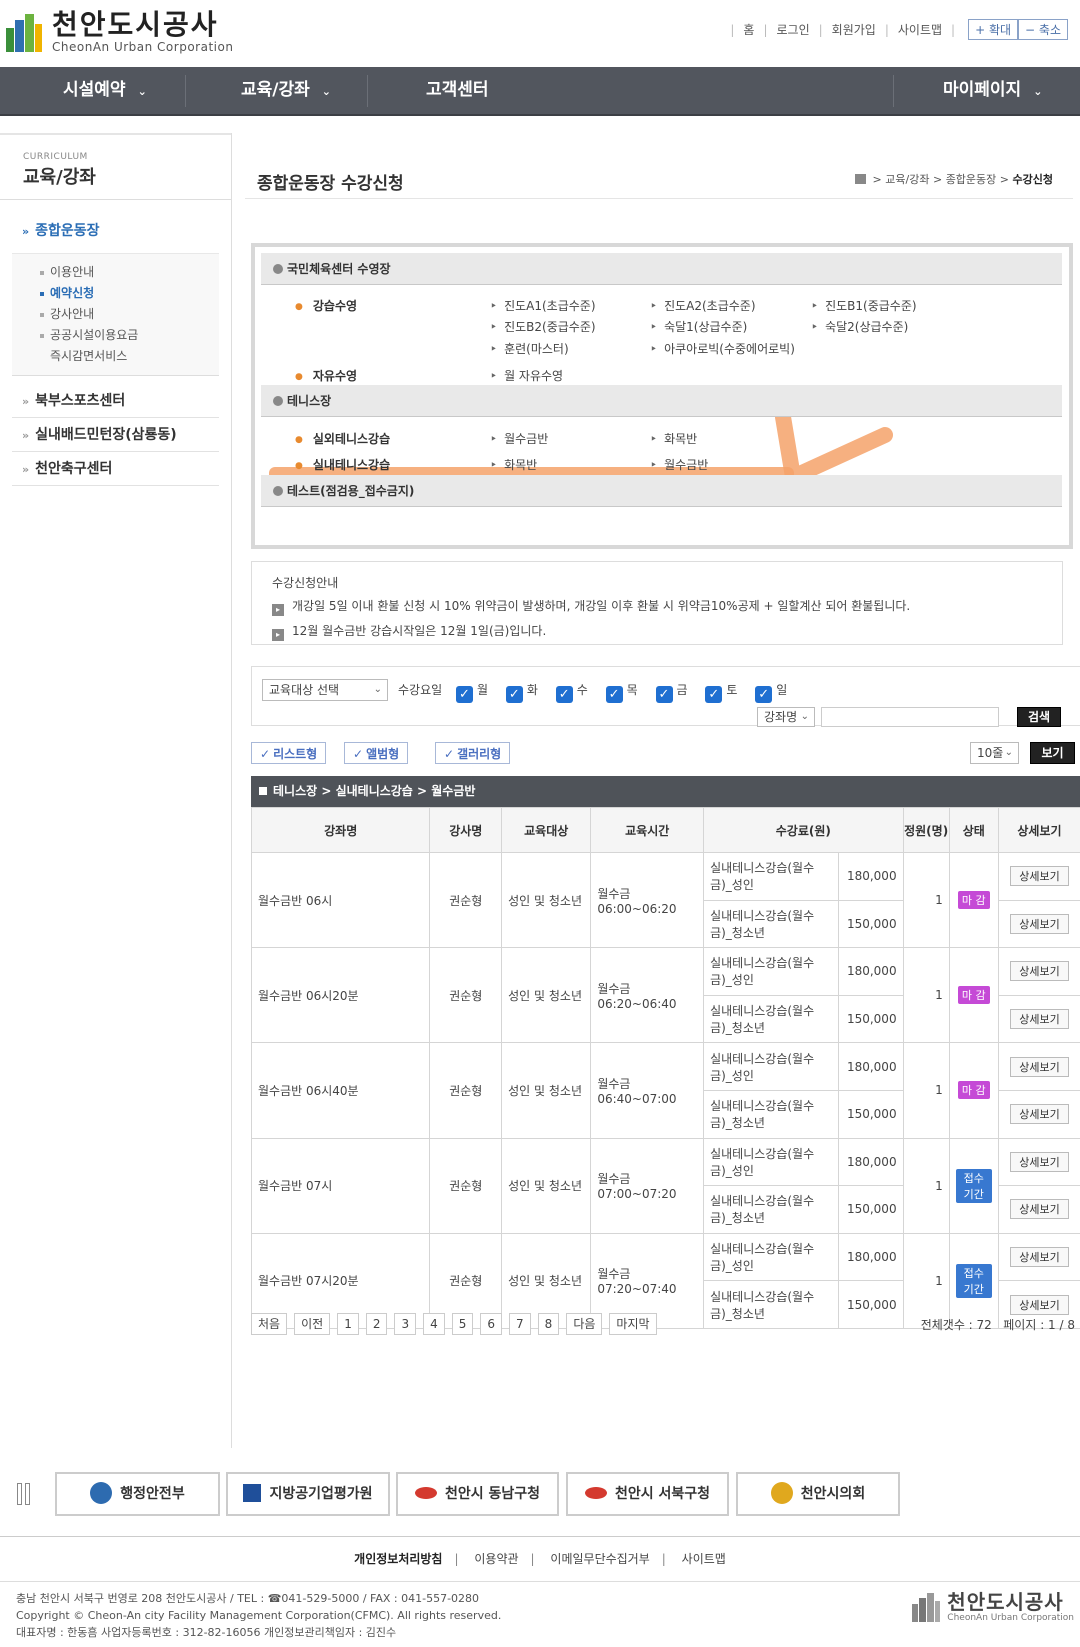 This screenshot has height=1647, width=1080. I want to click on home-icon, so click(861, 179).